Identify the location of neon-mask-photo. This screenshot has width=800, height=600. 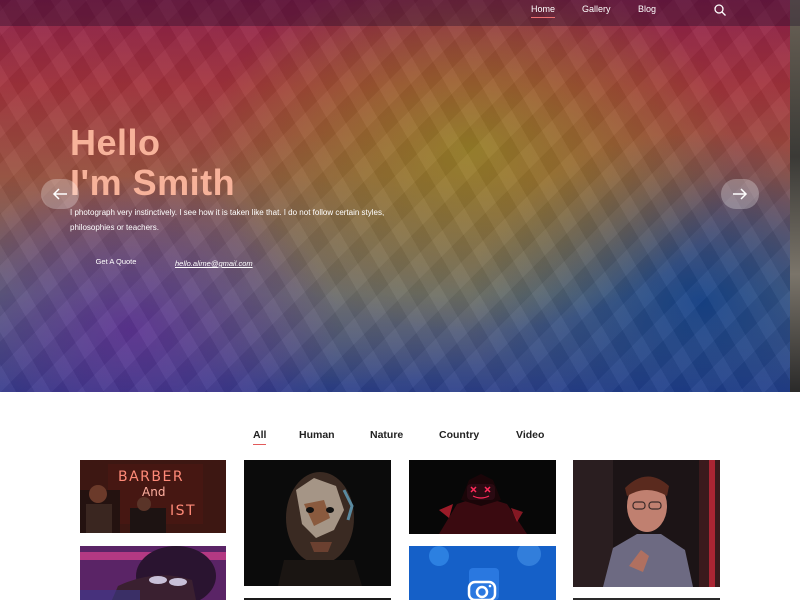
(482, 497).